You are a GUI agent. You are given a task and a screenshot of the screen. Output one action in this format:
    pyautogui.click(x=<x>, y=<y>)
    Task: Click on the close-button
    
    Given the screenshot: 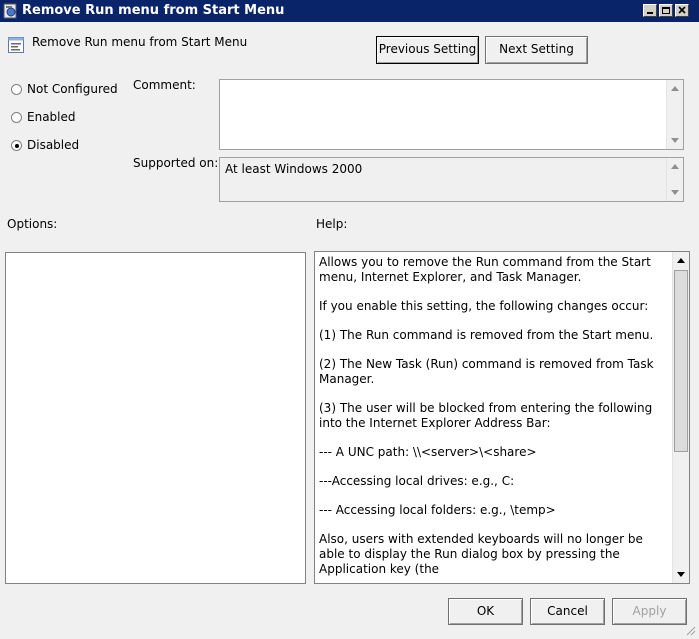 What is the action you would take?
    pyautogui.click(x=682, y=10)
    